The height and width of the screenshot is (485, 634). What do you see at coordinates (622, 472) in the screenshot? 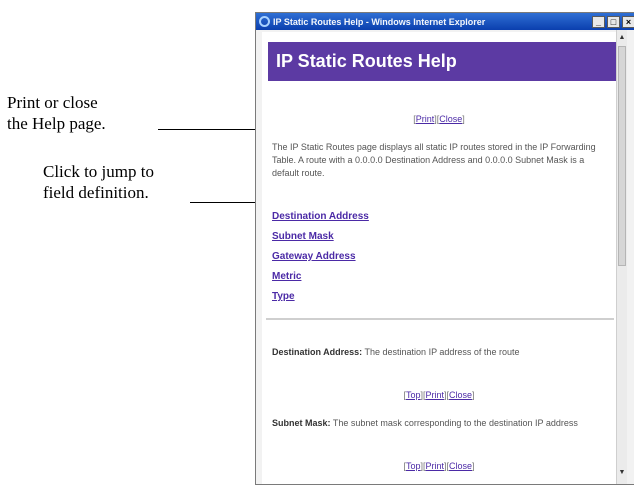
I see `scroll-down-arrow-icon: ▼` at bounding box center [622, 472].